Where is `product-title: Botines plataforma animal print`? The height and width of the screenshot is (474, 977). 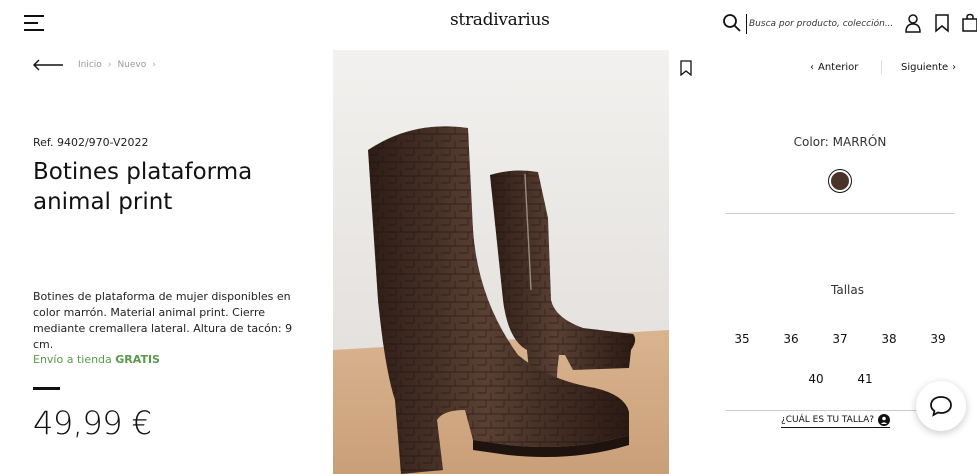 product-title: Botines plataforma animal print is located at coordinates (143, 187).